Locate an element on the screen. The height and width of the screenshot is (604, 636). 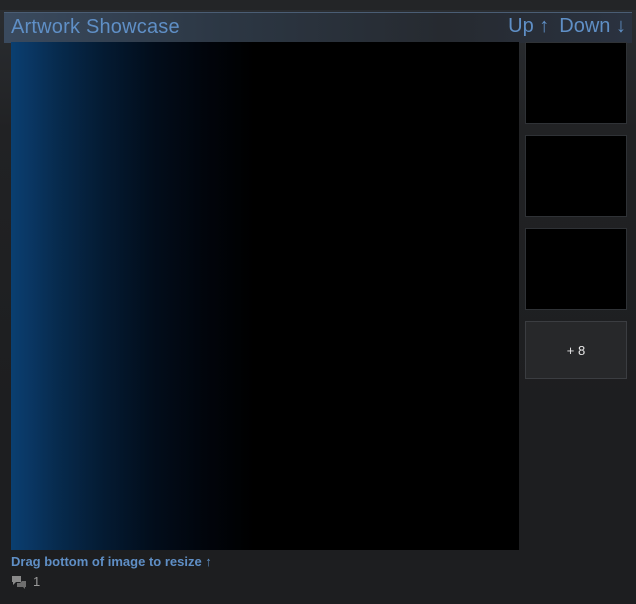
move-up-button: Up ↑ is located at coordinates (528, 26).